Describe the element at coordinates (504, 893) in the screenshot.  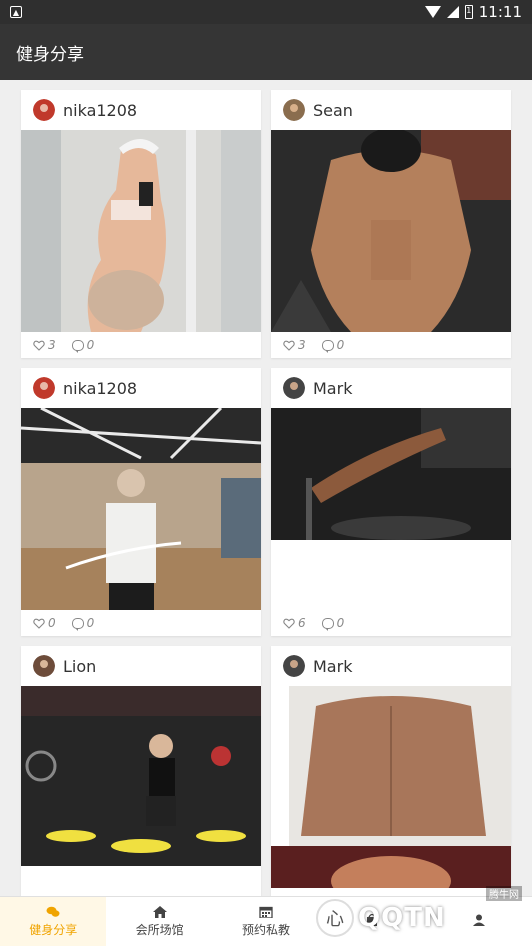
I see `watermark-small-text: 腾牛网` at that location.